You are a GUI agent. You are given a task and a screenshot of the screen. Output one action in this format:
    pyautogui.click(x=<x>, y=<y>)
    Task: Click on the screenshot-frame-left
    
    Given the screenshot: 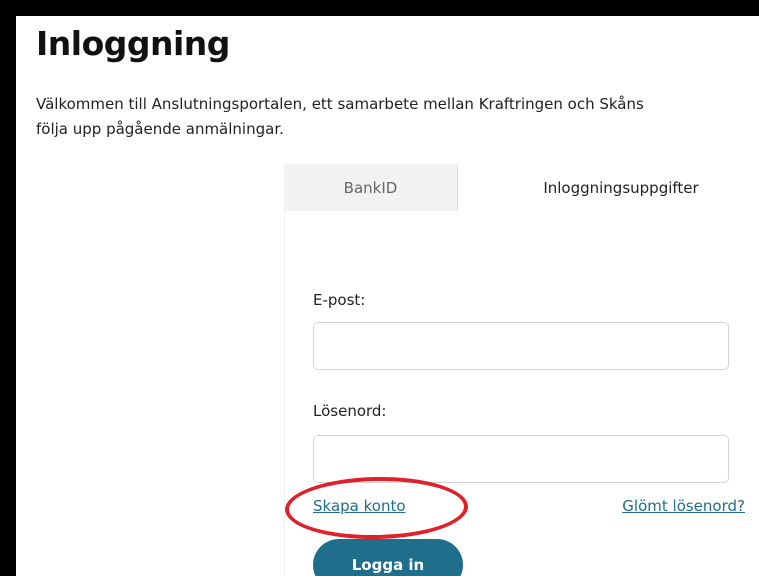 What is the action you would take?
    pyautogui.click(x=8, y=288)
    